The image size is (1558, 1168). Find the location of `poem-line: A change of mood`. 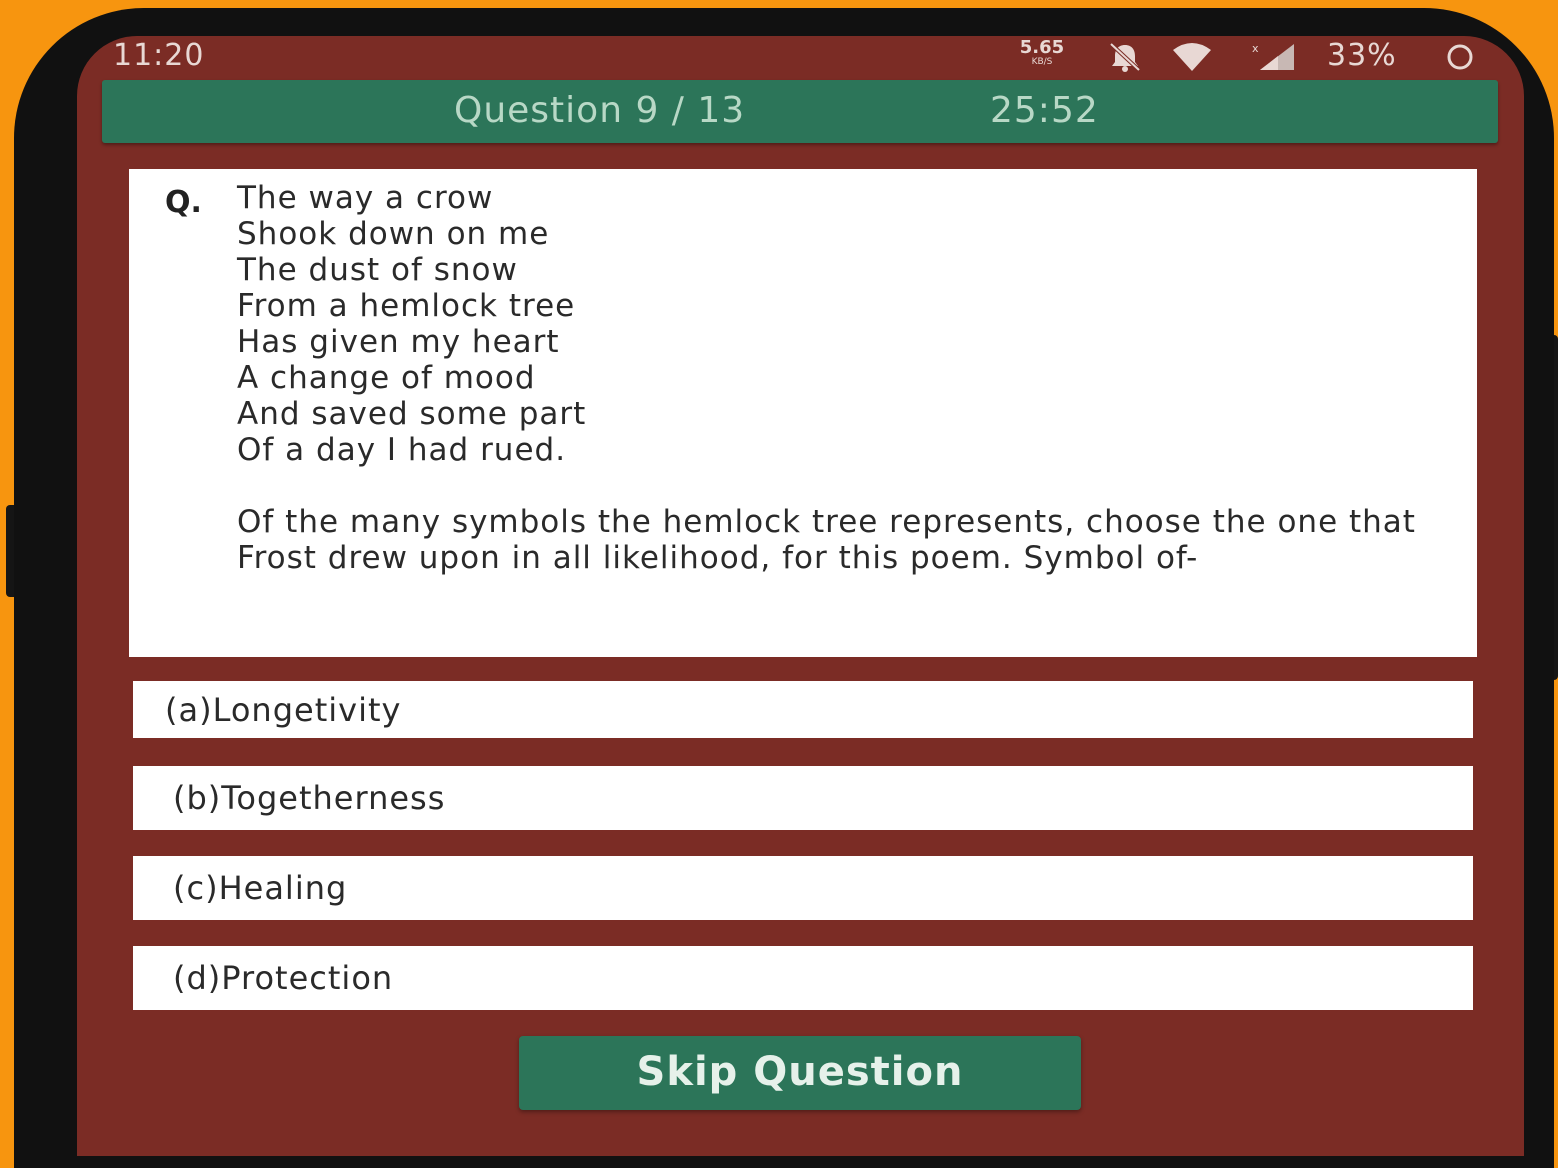

poem-line: A change of mood is located at coordinates (386, 378).